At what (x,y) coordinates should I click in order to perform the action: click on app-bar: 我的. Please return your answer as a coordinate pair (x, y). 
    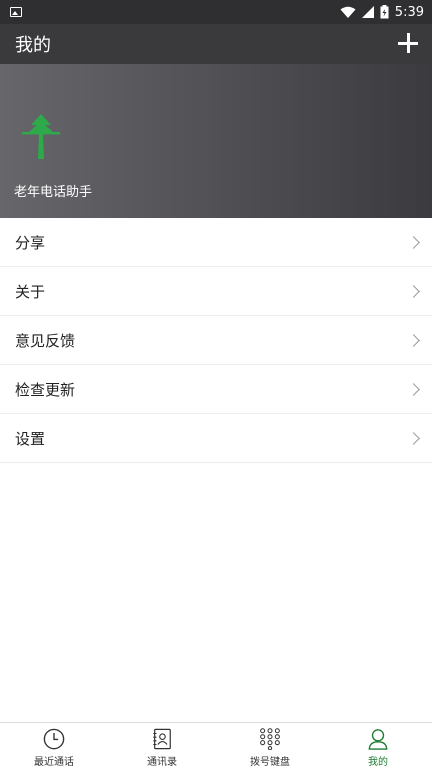
    Looking at the image, I should click on (216, 44).